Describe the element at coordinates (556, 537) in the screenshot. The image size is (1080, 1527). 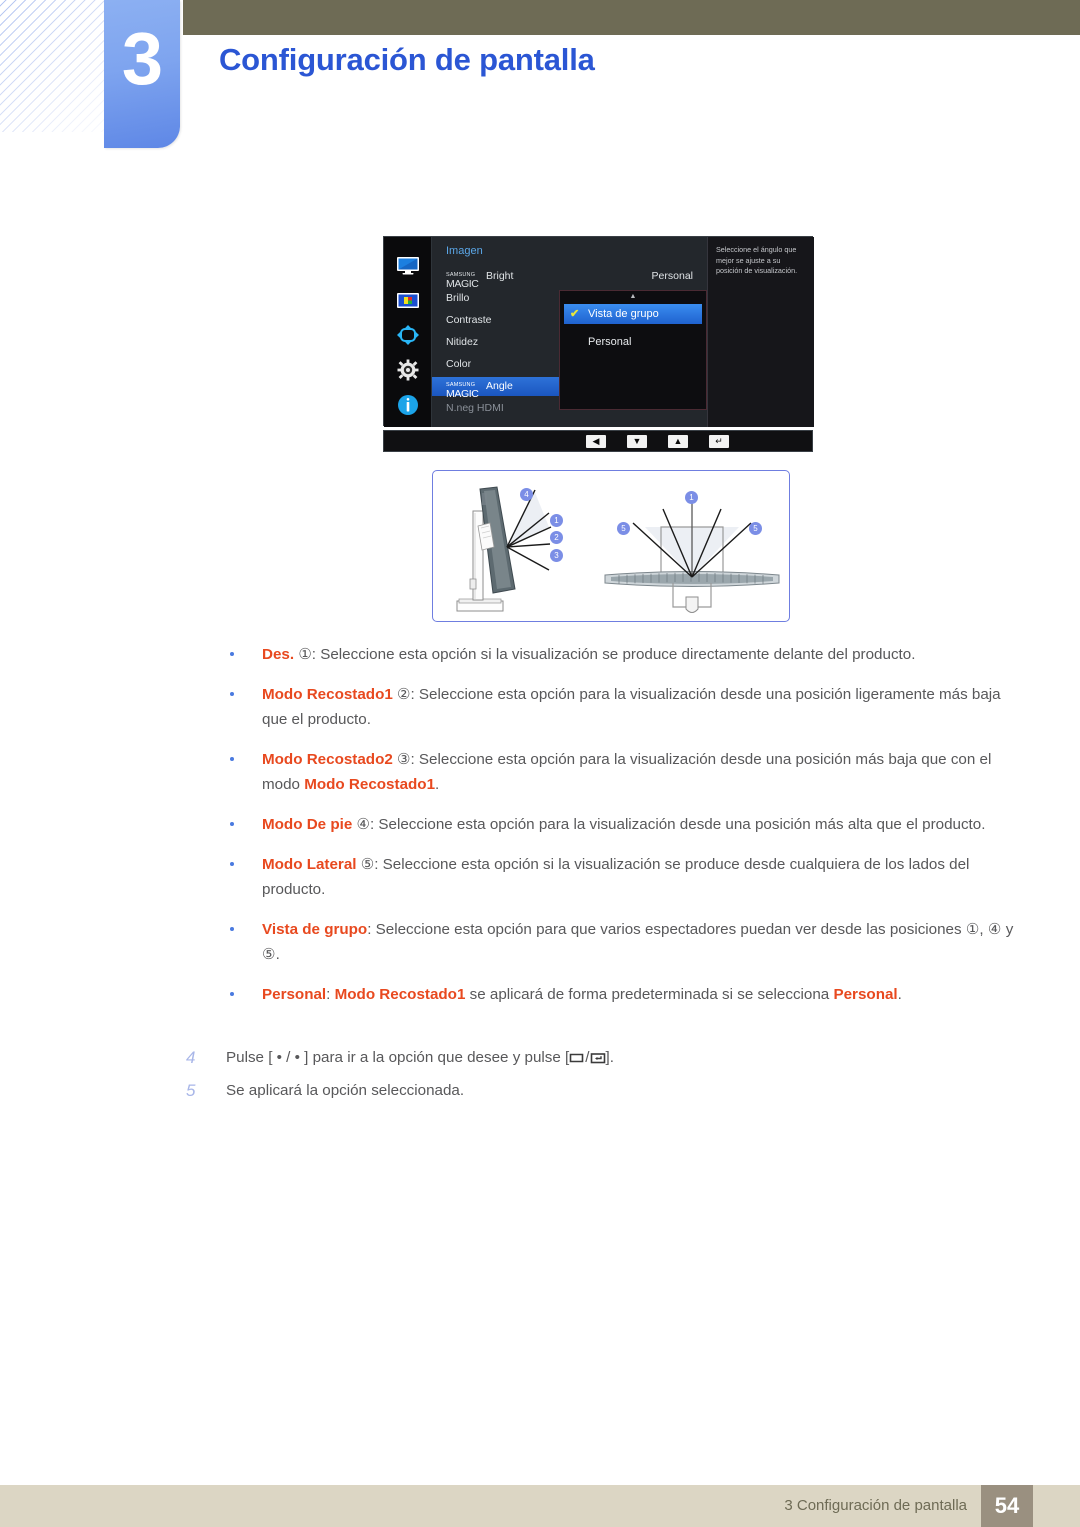
I see `diagram-badge-2-left: 2` at that location.